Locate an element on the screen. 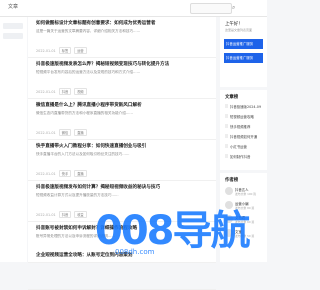 The image size is (320, 290). recommend-item: 小红书运营 is located at coordinates (236, 146).